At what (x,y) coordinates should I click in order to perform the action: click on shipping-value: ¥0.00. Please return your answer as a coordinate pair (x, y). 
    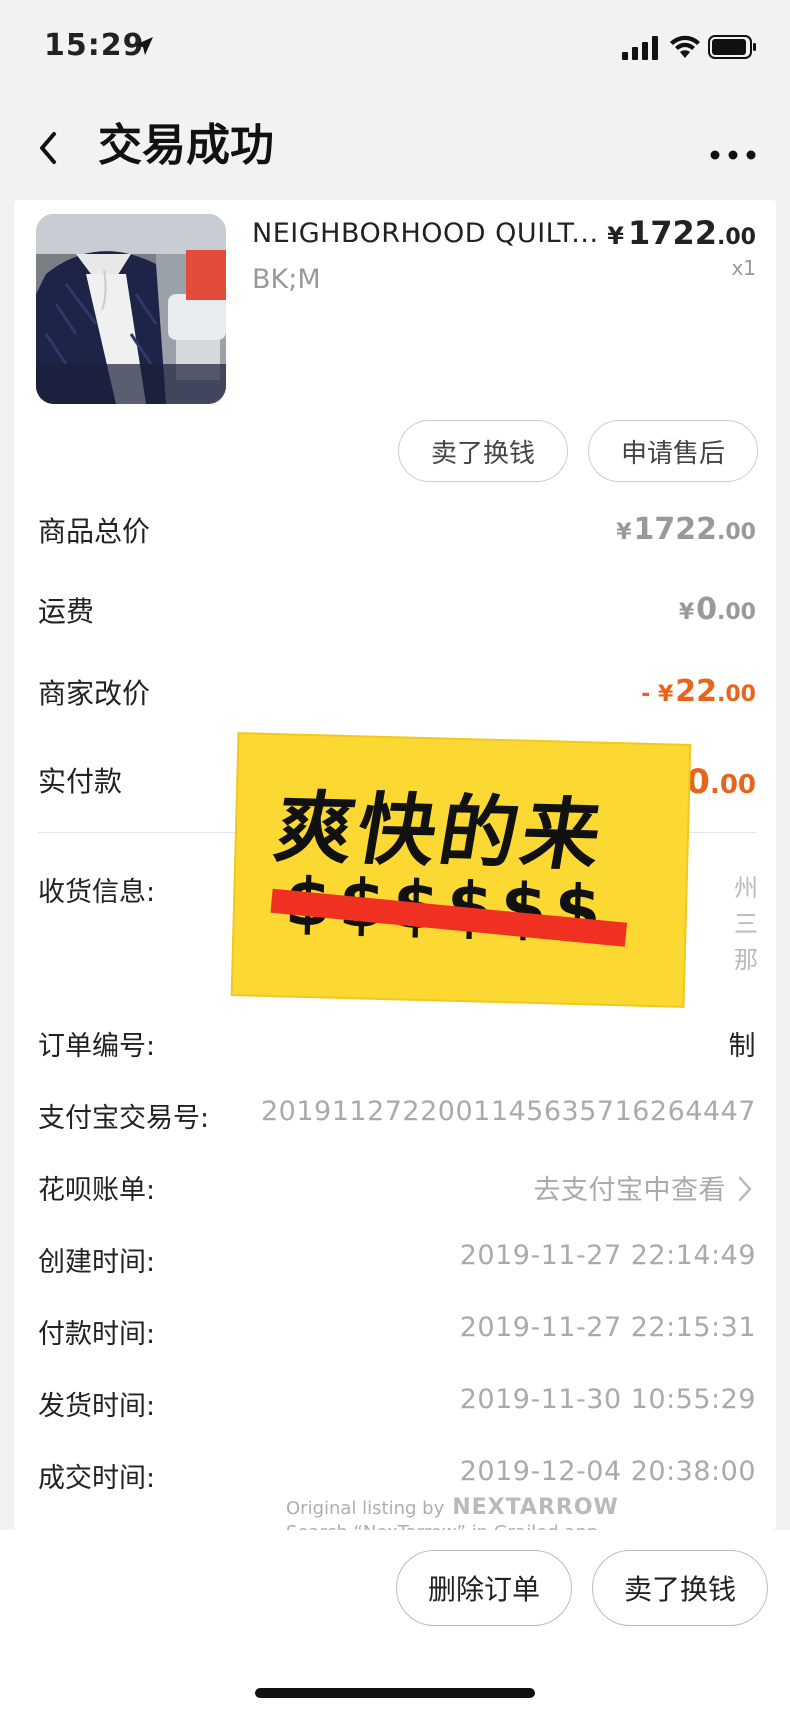
    Looking at the image, I should click on (717, 609).